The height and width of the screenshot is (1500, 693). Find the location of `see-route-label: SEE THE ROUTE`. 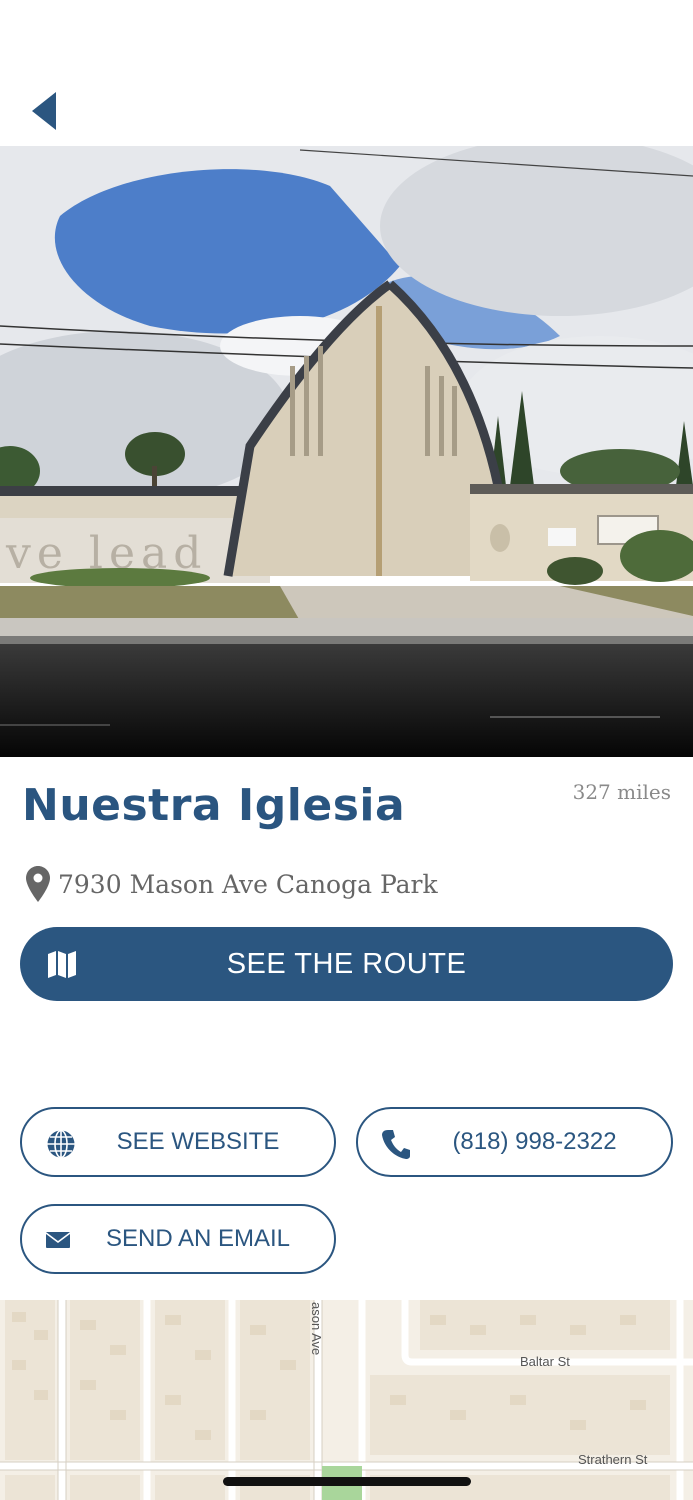

see-route-label: SEE THE ROUTE is located at coordinates (346, 964).